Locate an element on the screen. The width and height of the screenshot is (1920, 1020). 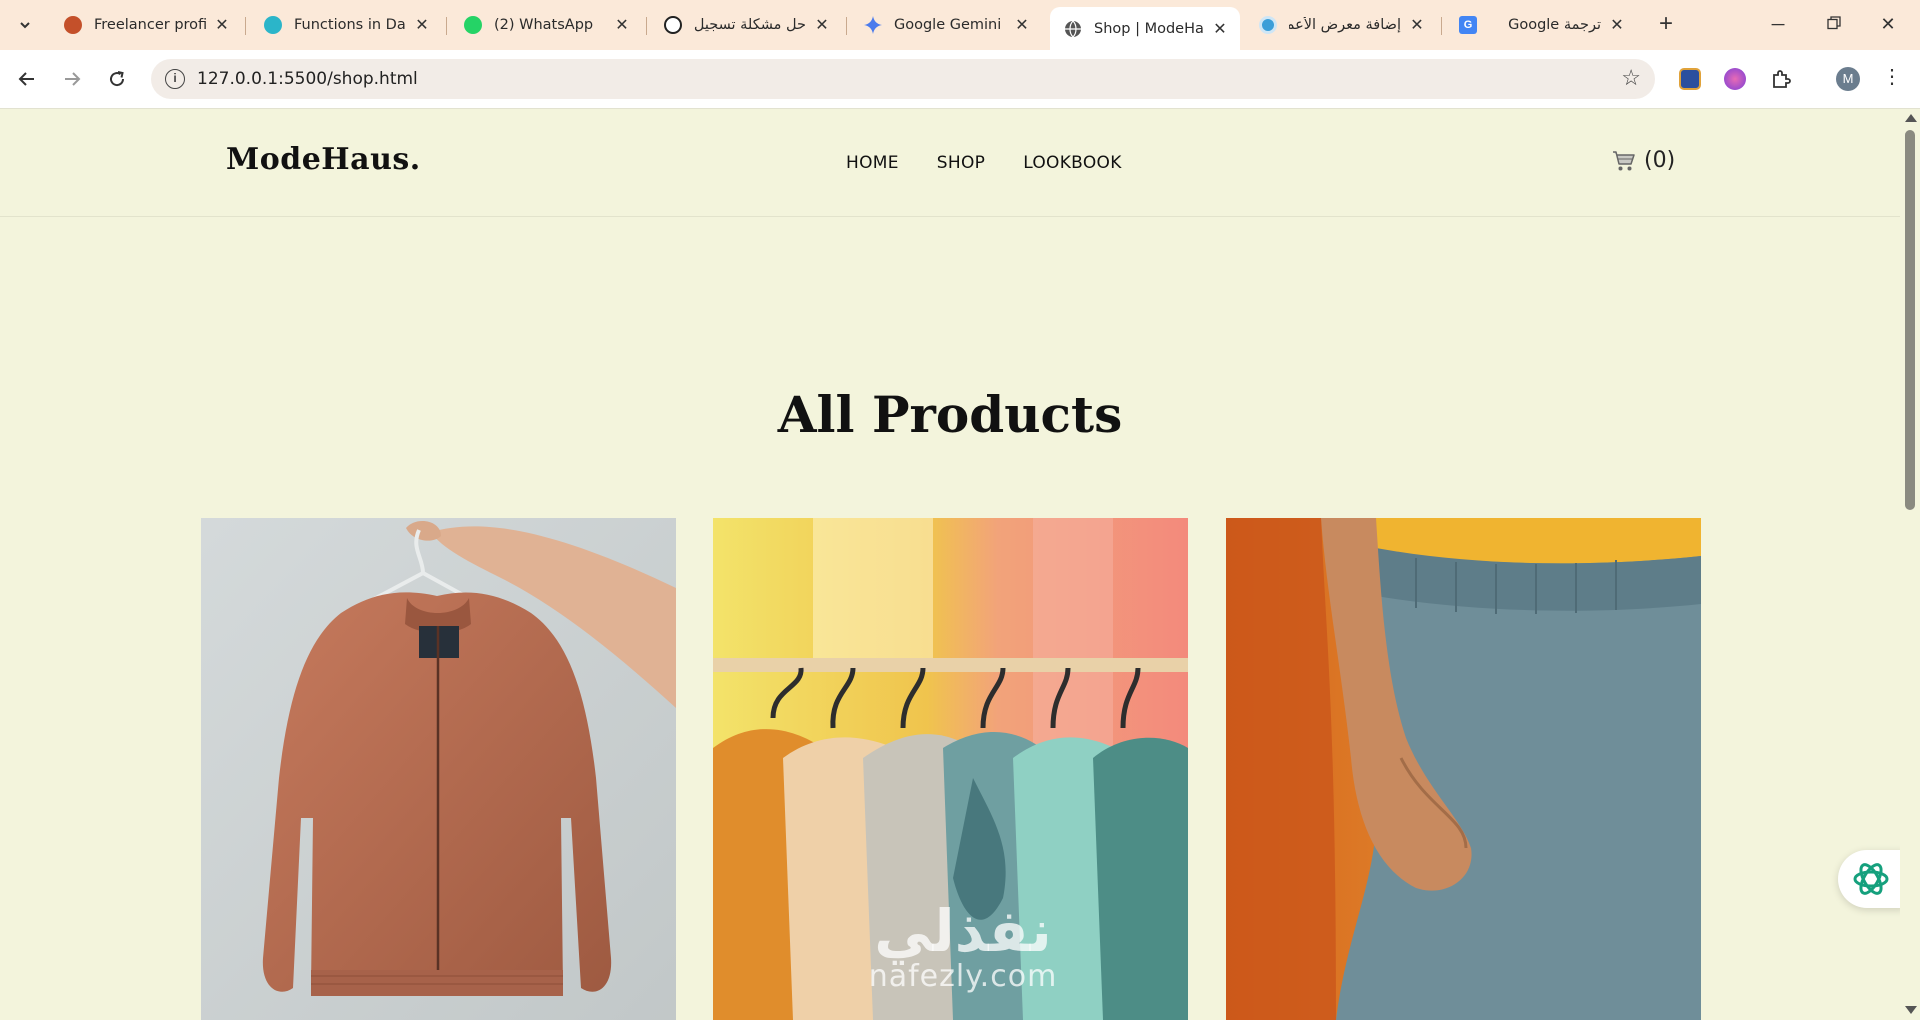
url-text: 127.0.0.1:5500/shop.html is located at coordinates (307, 79).